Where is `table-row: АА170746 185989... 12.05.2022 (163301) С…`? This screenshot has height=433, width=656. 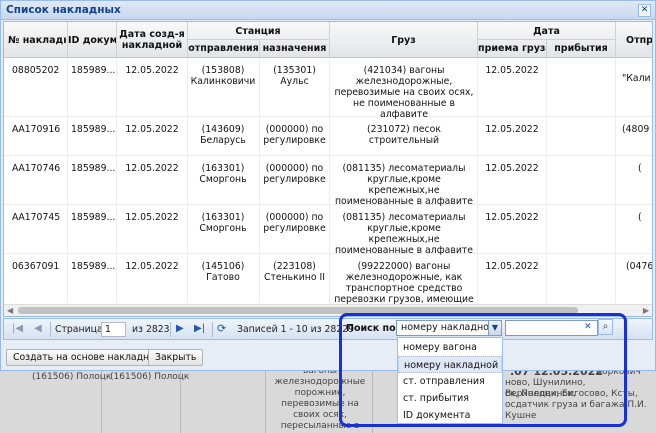 table-row: АА170746 185989... 12.05.2022 (163301) С… is located at coordinates (328, 182).